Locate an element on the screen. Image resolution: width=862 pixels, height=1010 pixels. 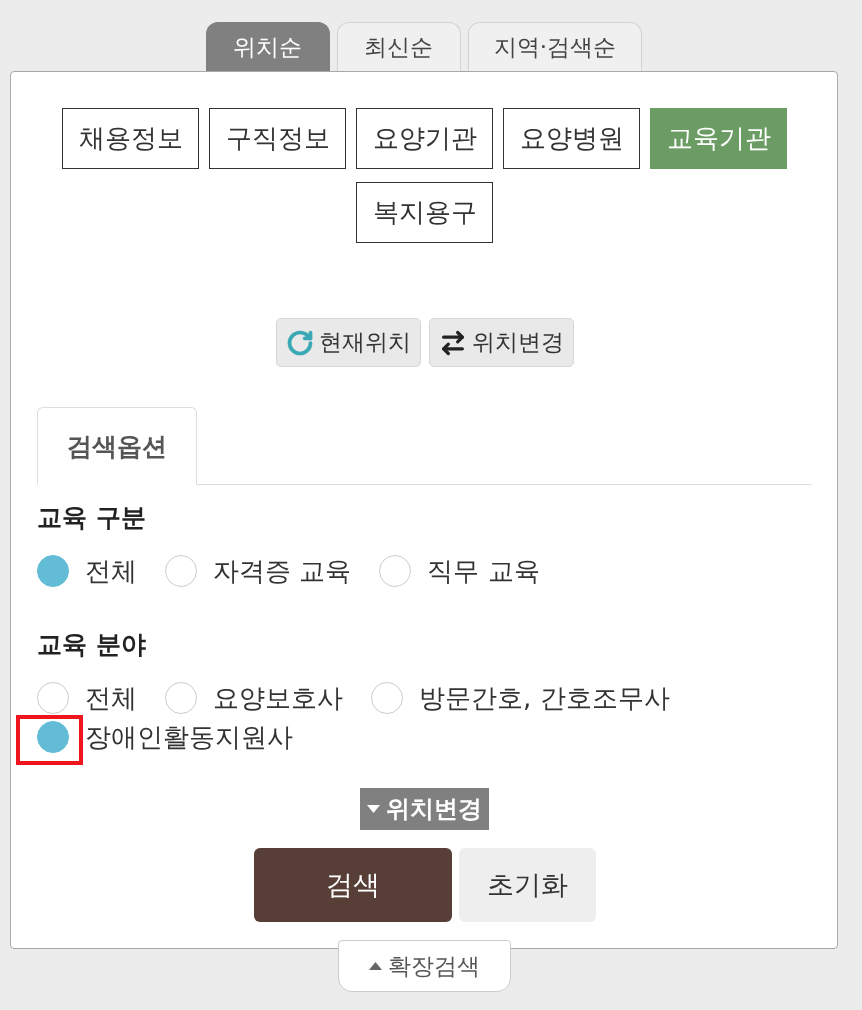
current-location-button: 현재위치 is located at coordinates (348, 342).